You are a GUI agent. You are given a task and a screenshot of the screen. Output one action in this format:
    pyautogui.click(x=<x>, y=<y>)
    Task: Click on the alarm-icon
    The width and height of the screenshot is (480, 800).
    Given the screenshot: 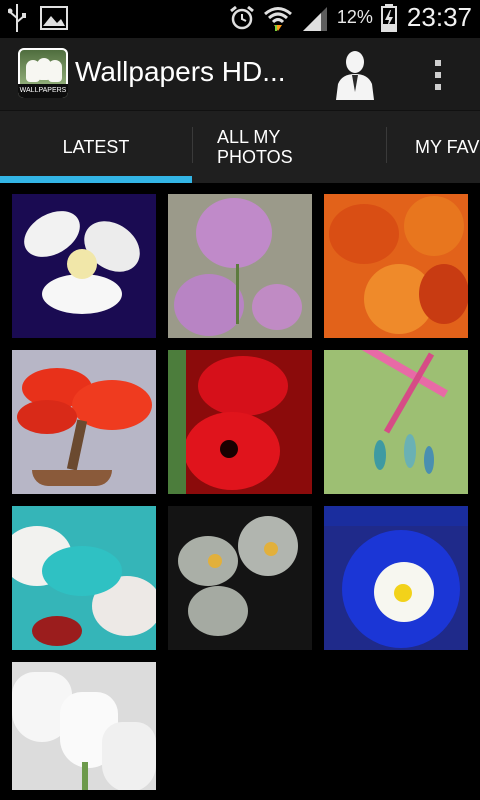 What is the action you would take?
    pyautogui.click(x=241, y=17)
    